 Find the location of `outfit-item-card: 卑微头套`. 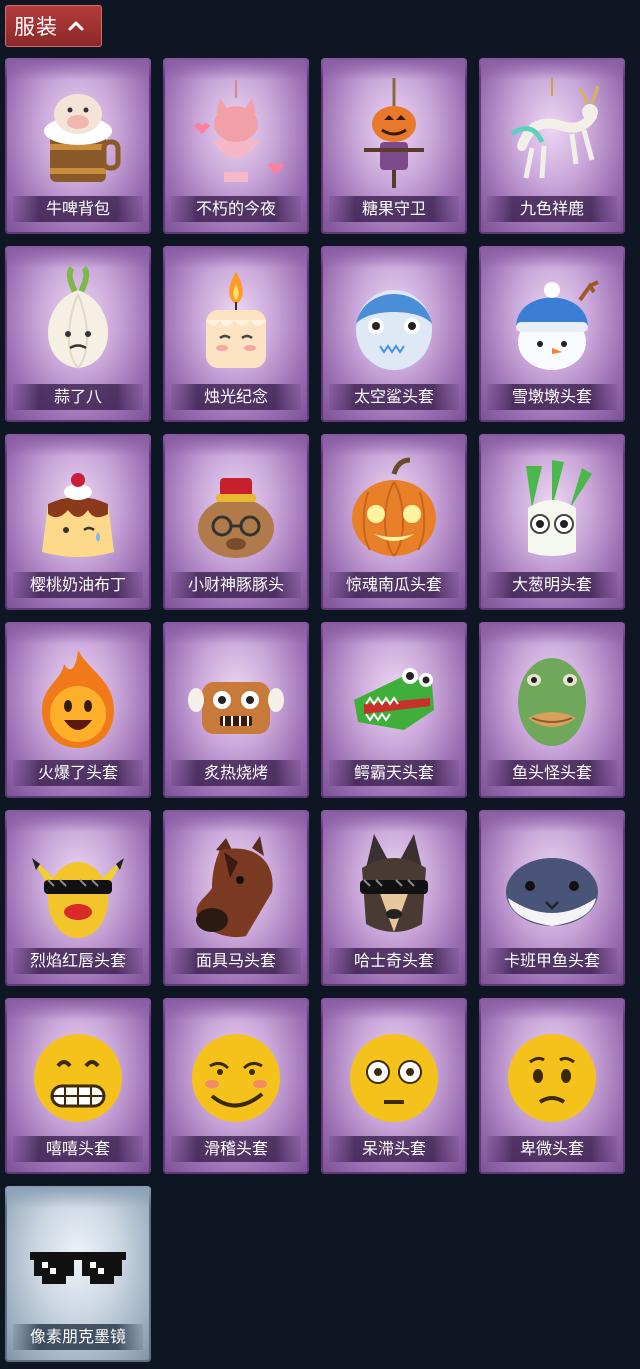

outfit-item-card: 卑微头套 is located at coordinates (552, 1086).